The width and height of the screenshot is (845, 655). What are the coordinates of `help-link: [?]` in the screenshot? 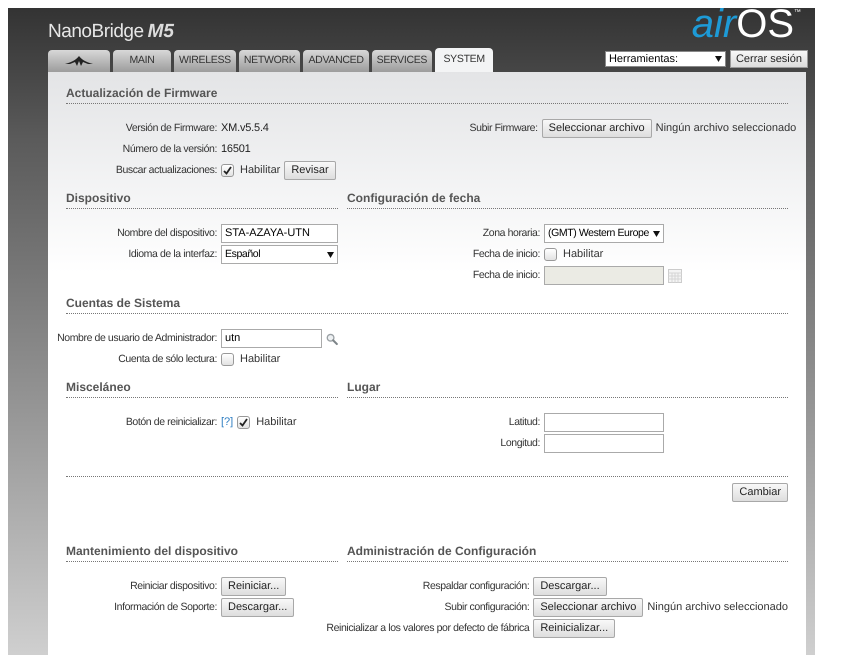 It's located at (227, 422).